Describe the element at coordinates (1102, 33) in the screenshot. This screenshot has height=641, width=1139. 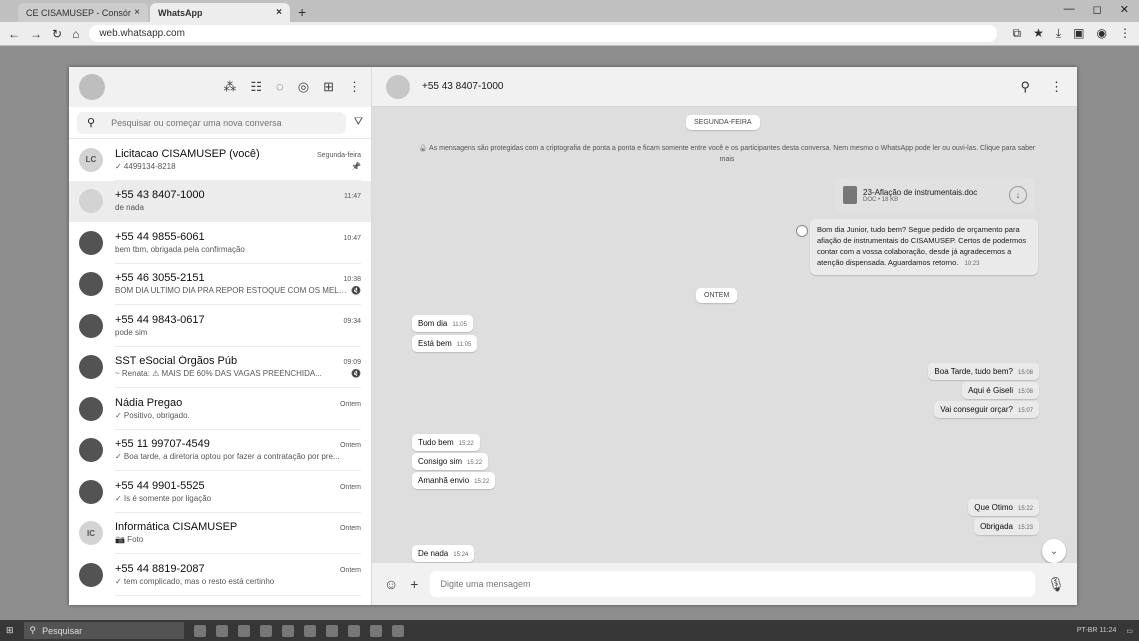
I see `profile-icon: ◉` at that location.